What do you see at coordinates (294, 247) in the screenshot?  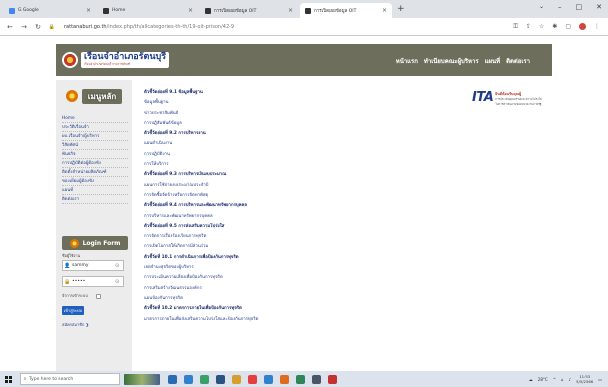 I see `content-link: การเปิดโอกาสให้เกิดการมีส่วนร่วม` at bounding box center [294, 247].